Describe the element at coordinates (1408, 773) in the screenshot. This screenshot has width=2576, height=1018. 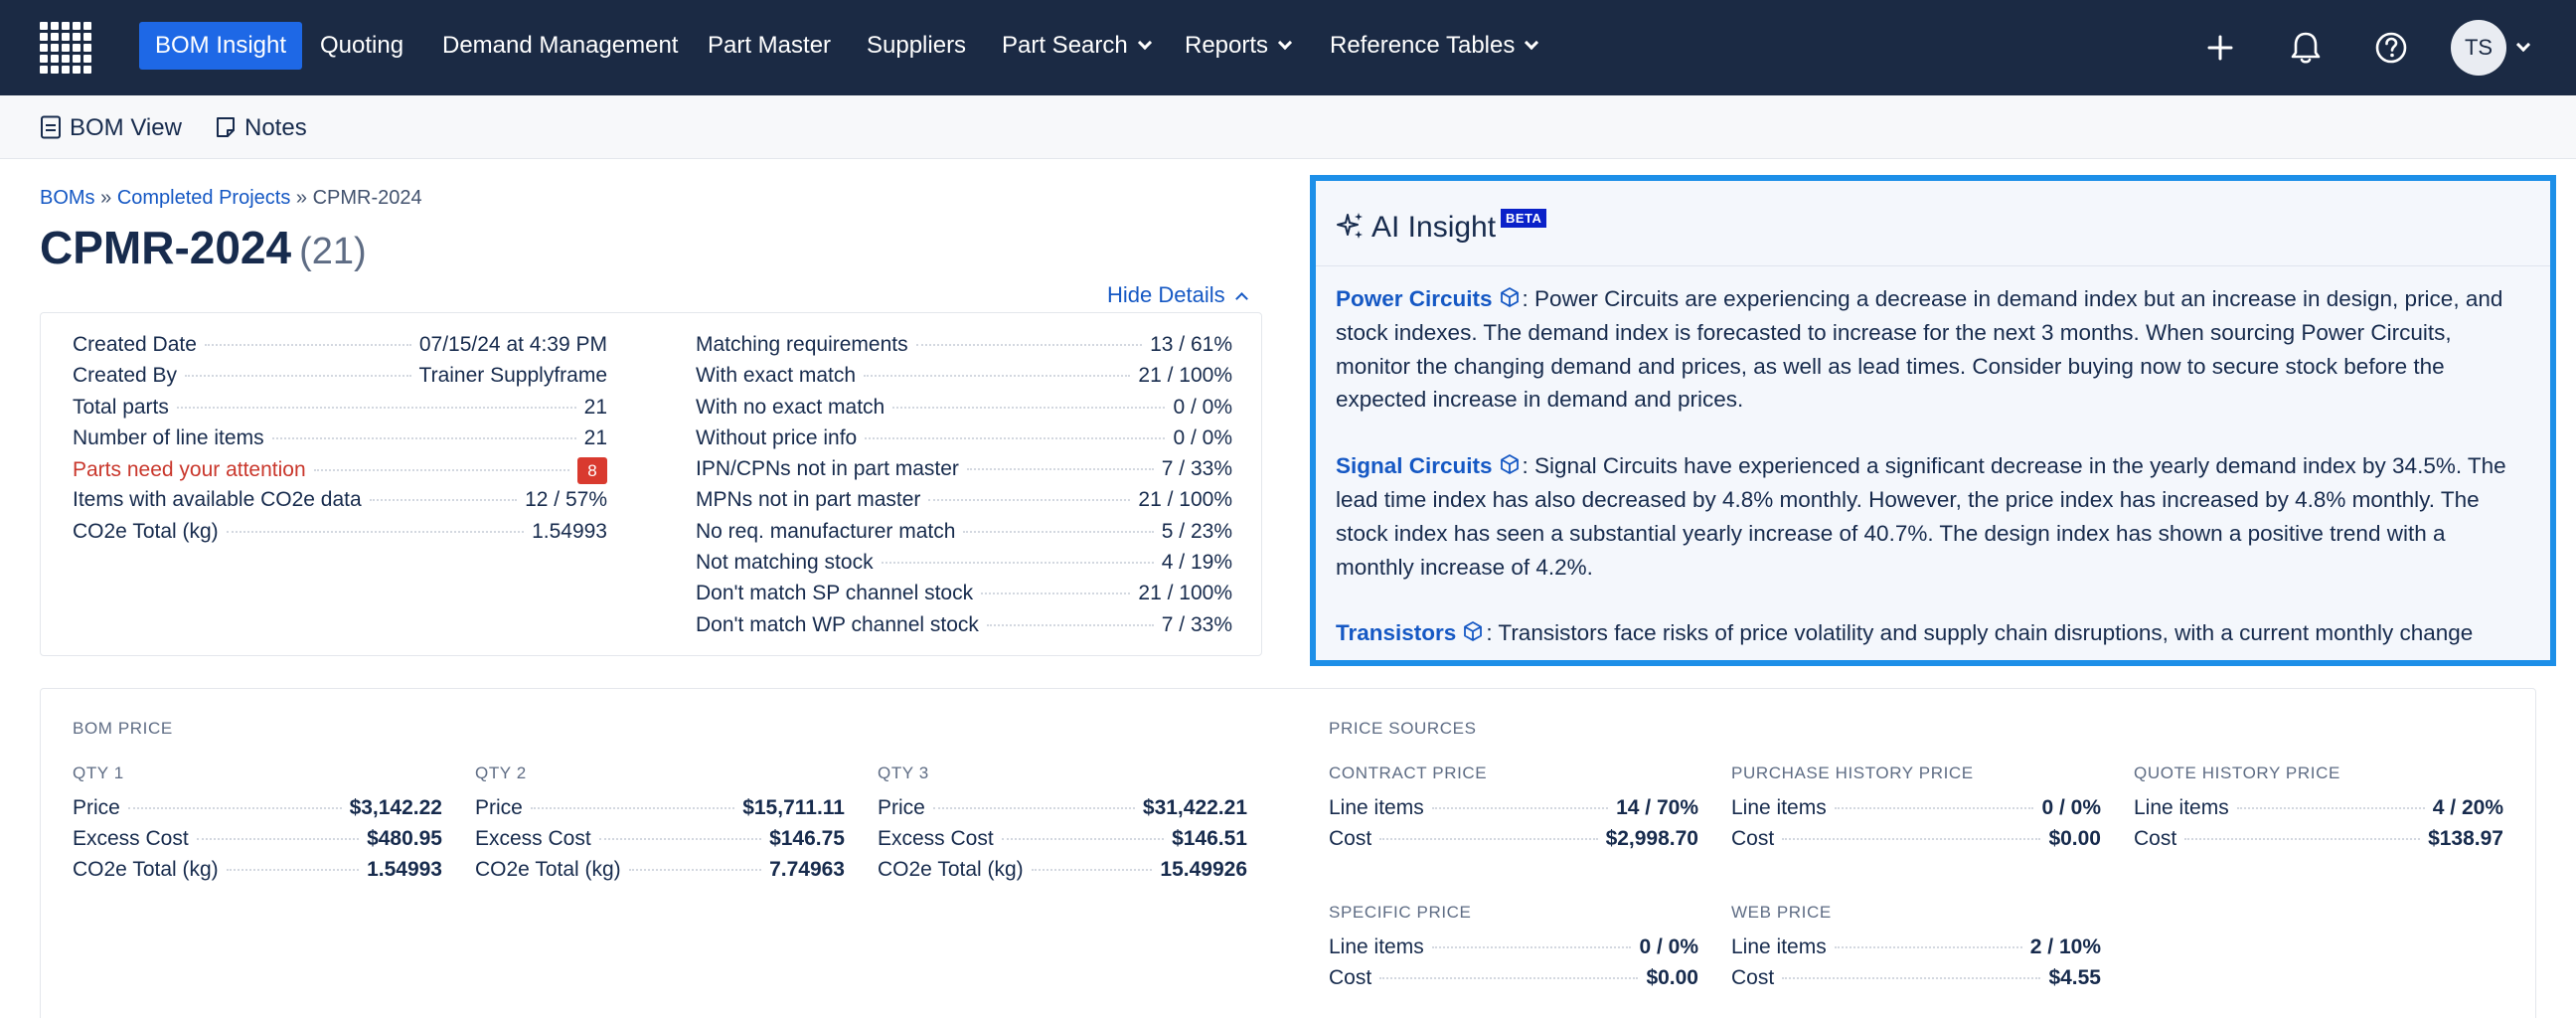
I see `contract-price-heading: CONTRACT PRICE` at that location.